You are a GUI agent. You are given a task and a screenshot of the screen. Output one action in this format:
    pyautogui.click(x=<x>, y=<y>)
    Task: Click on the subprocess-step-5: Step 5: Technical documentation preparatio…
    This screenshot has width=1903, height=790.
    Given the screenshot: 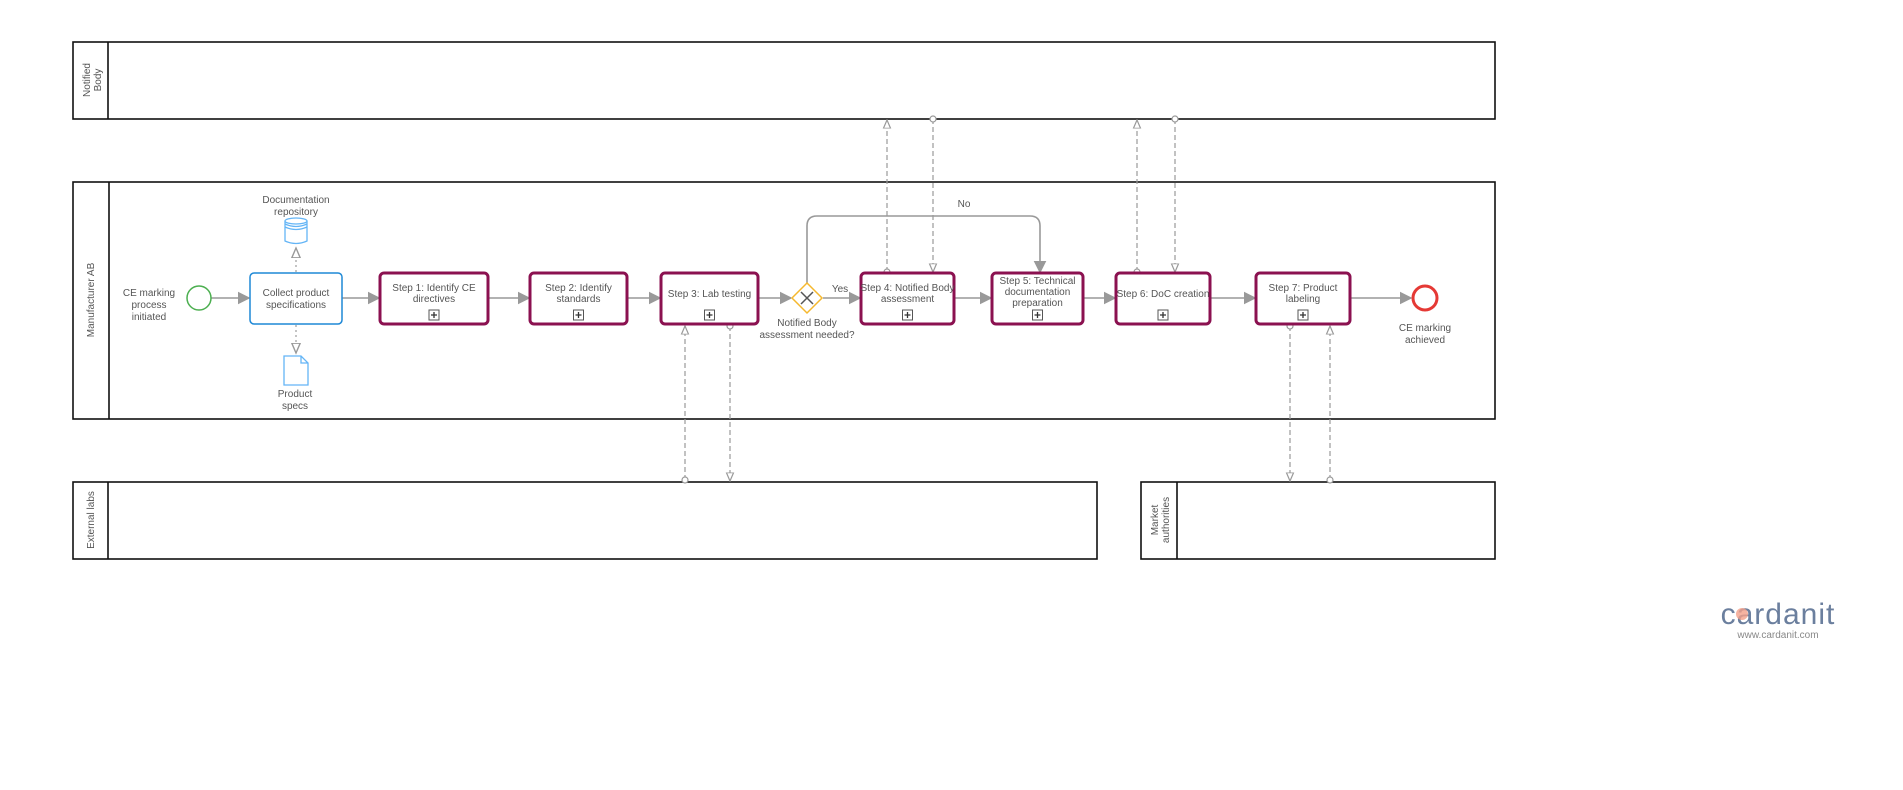 What is the action you would take?
    pyautogui.click(x=1037, y=298)
    